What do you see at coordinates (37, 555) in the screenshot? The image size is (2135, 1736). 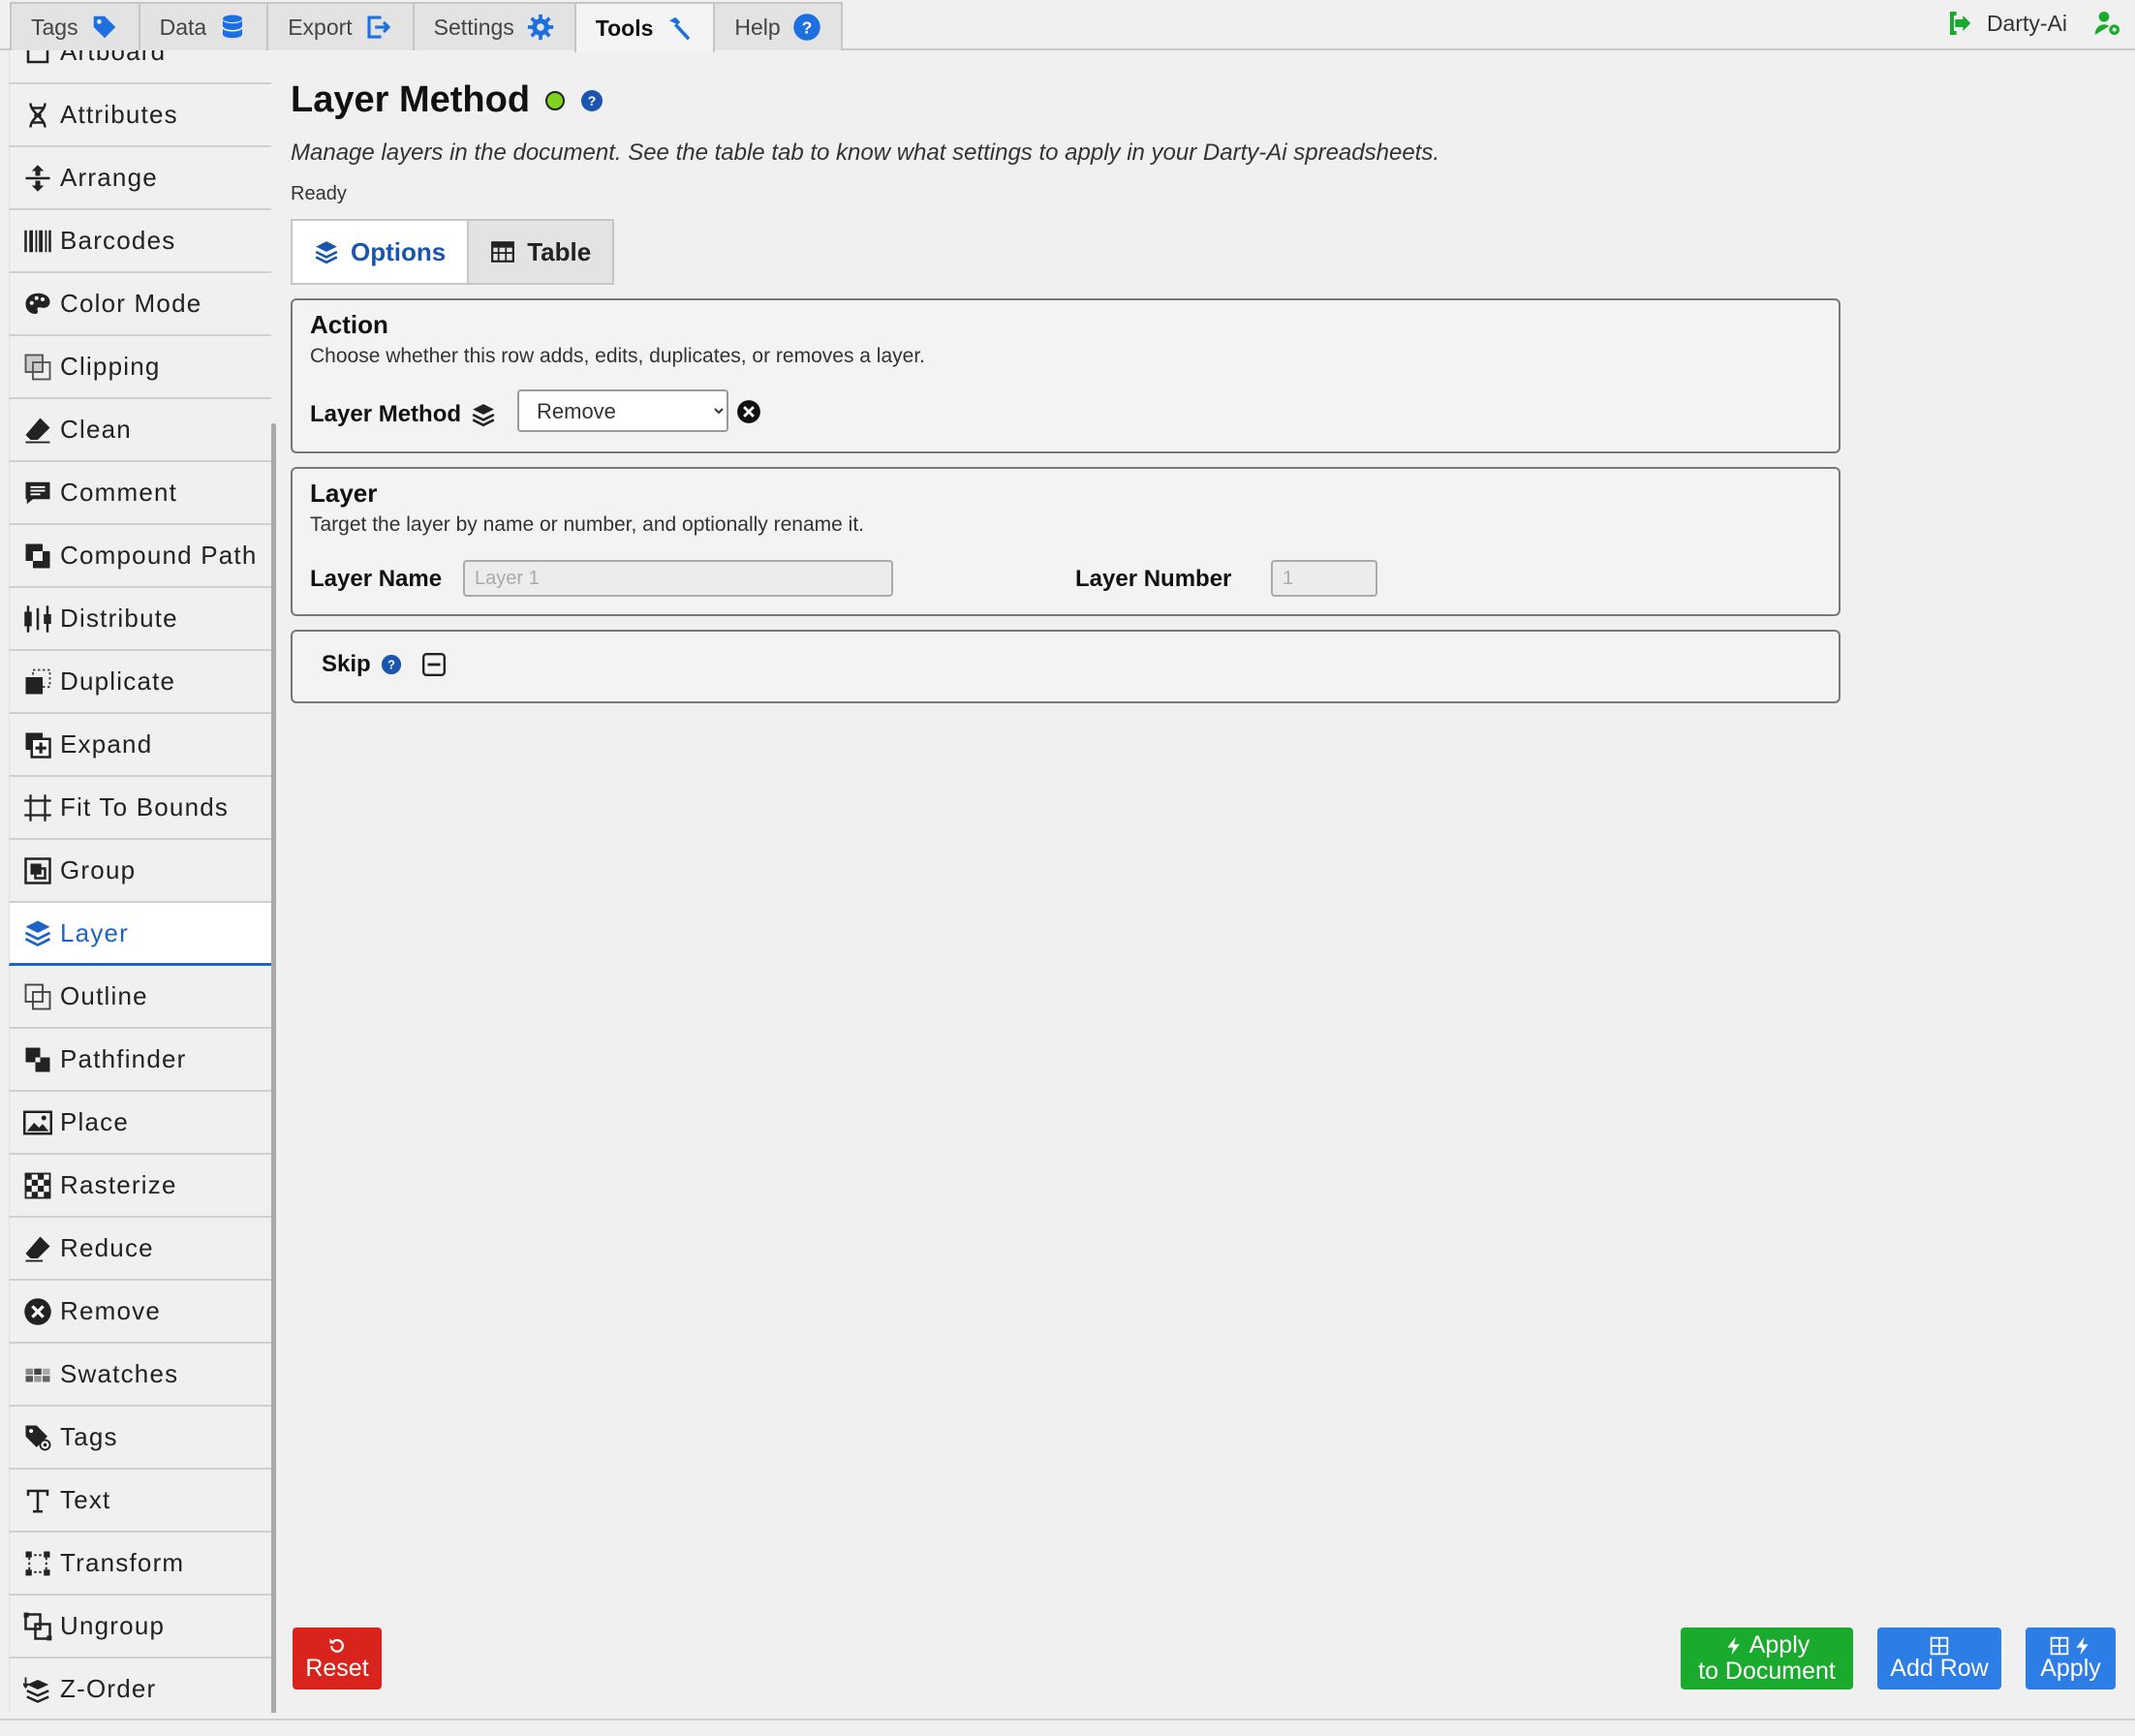 I see `compound-path-icon` at bounding box center [37, 555].